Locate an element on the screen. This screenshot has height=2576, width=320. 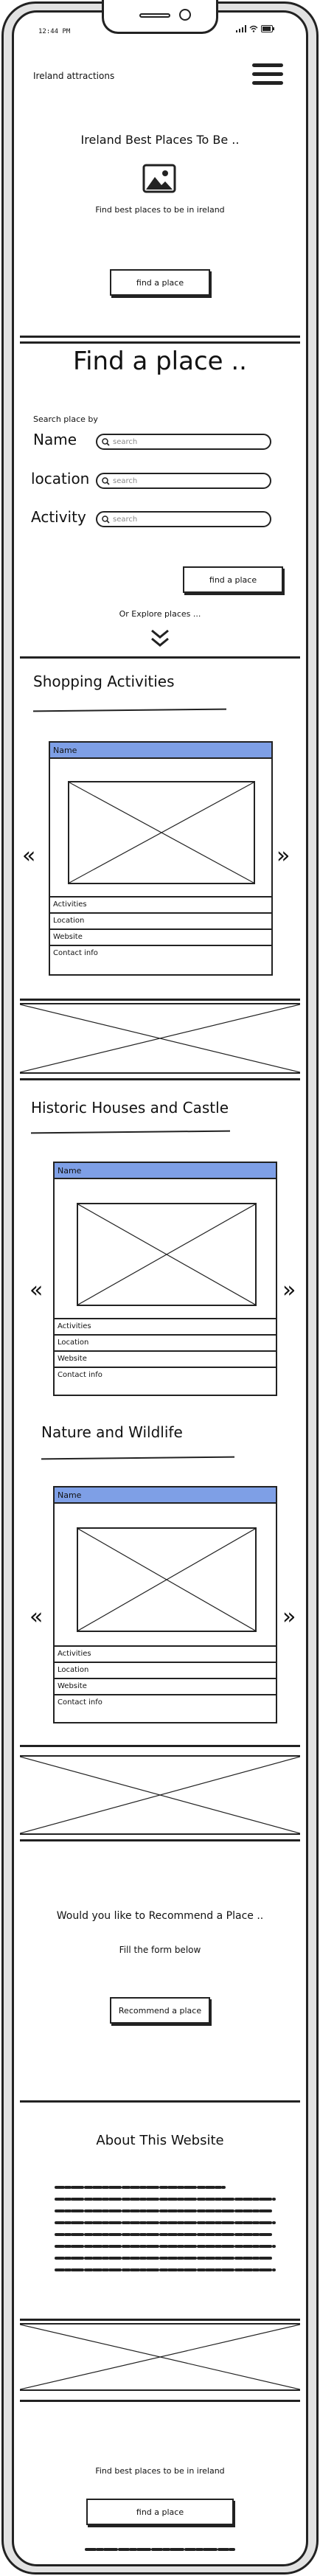
battery-icon is located at coordinates (267, 28).